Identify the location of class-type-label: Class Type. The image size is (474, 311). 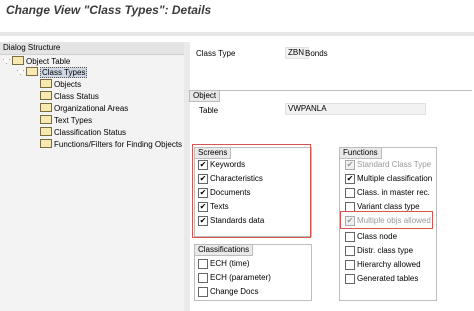
(216, 53).